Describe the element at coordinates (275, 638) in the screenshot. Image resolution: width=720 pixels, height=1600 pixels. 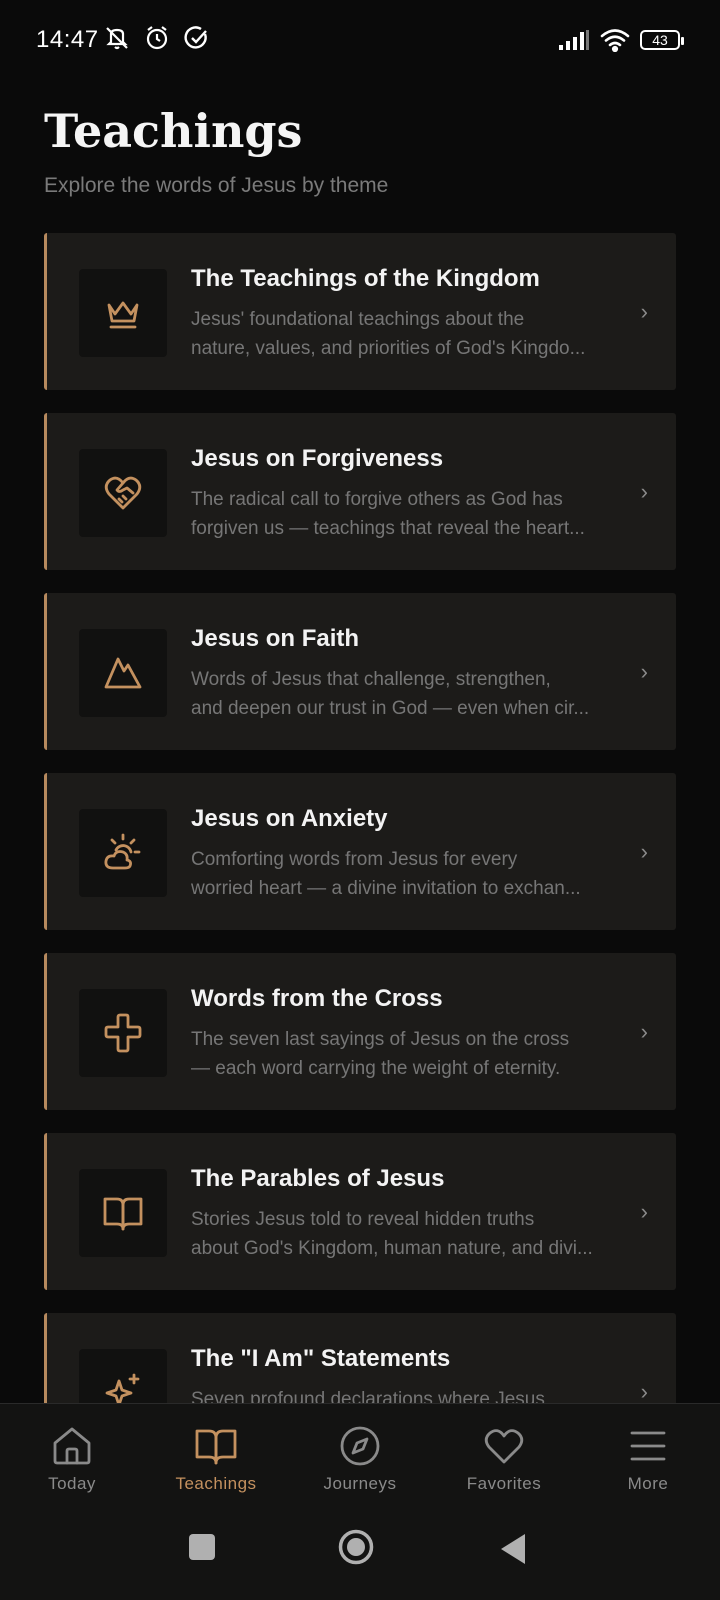
I see `card-title: Jesus on Faith` at that location.